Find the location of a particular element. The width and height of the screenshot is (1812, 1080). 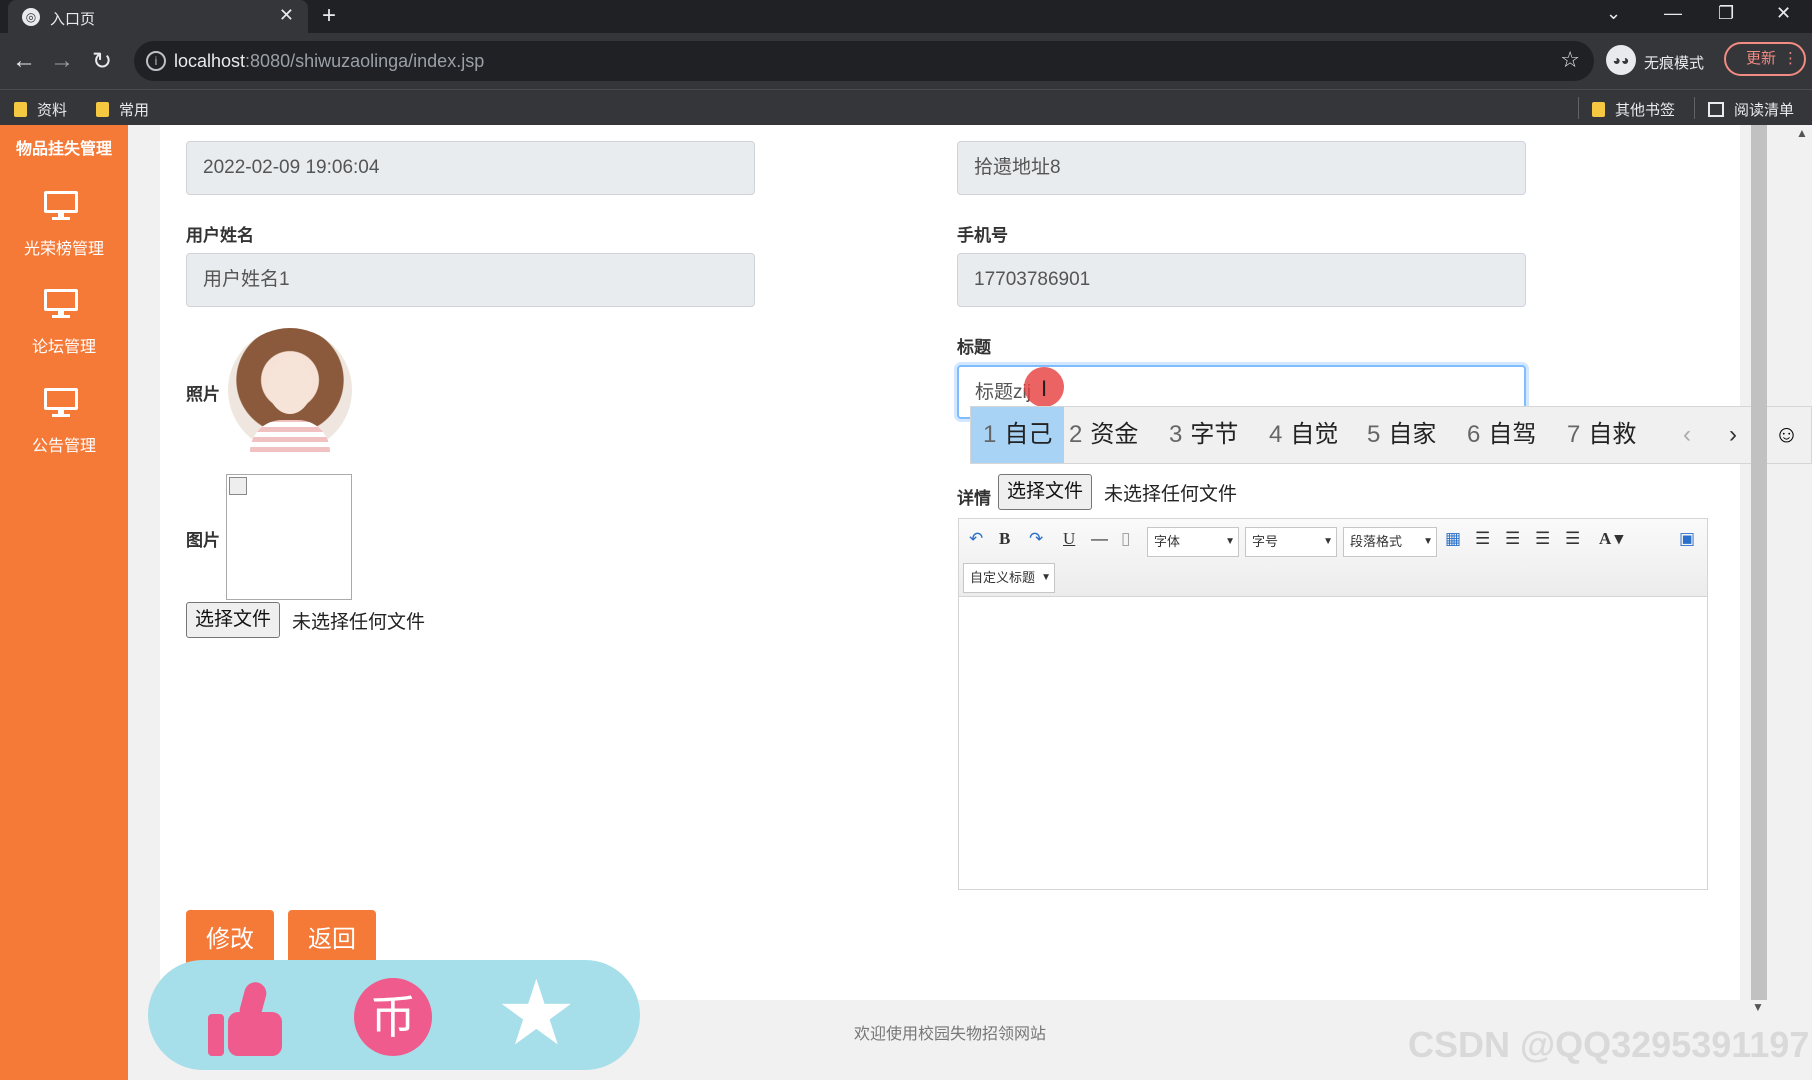

detail-file-status: 未选择任何文件 is located at coordinates (1171, 494).